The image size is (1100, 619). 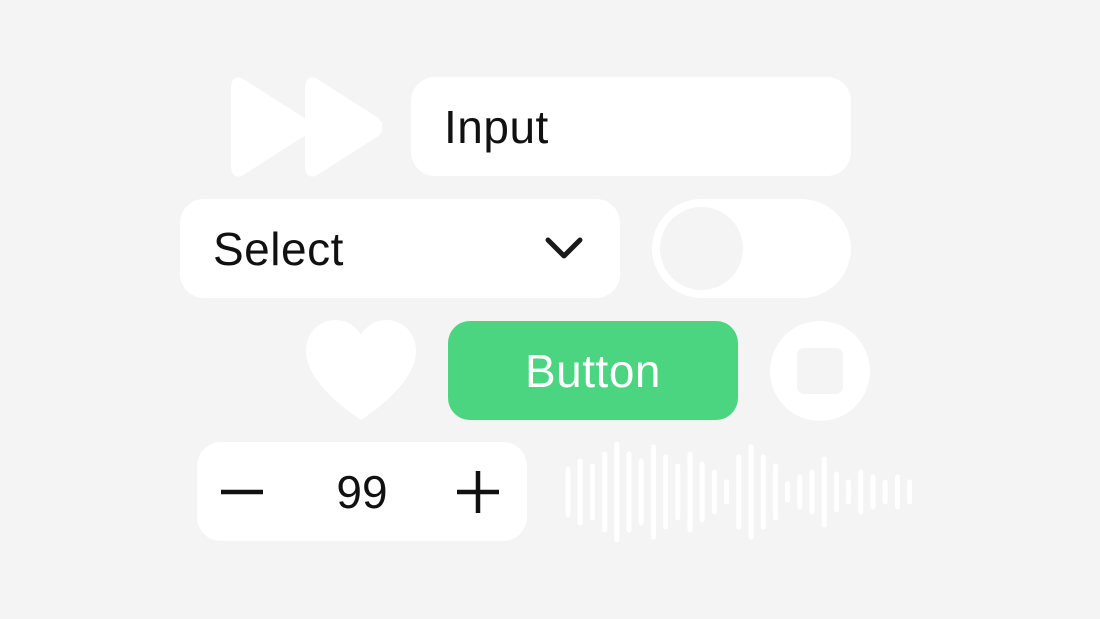 What do you see at coordinates (564, 248) in the screenshot?
I see `chevron-down-icon` at bounding box center [564, 248].